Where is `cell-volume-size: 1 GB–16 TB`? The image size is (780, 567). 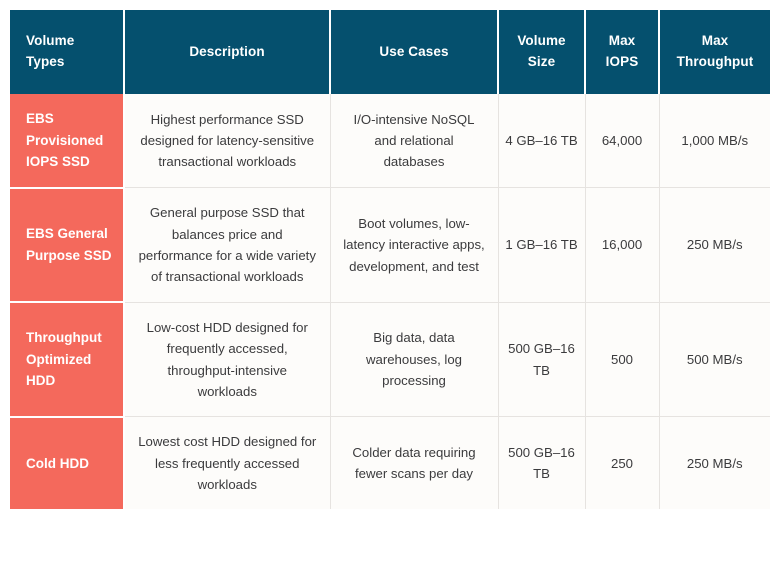
cell-volume-size: 1 GB–16 TB is located at coordinates (542, 245).